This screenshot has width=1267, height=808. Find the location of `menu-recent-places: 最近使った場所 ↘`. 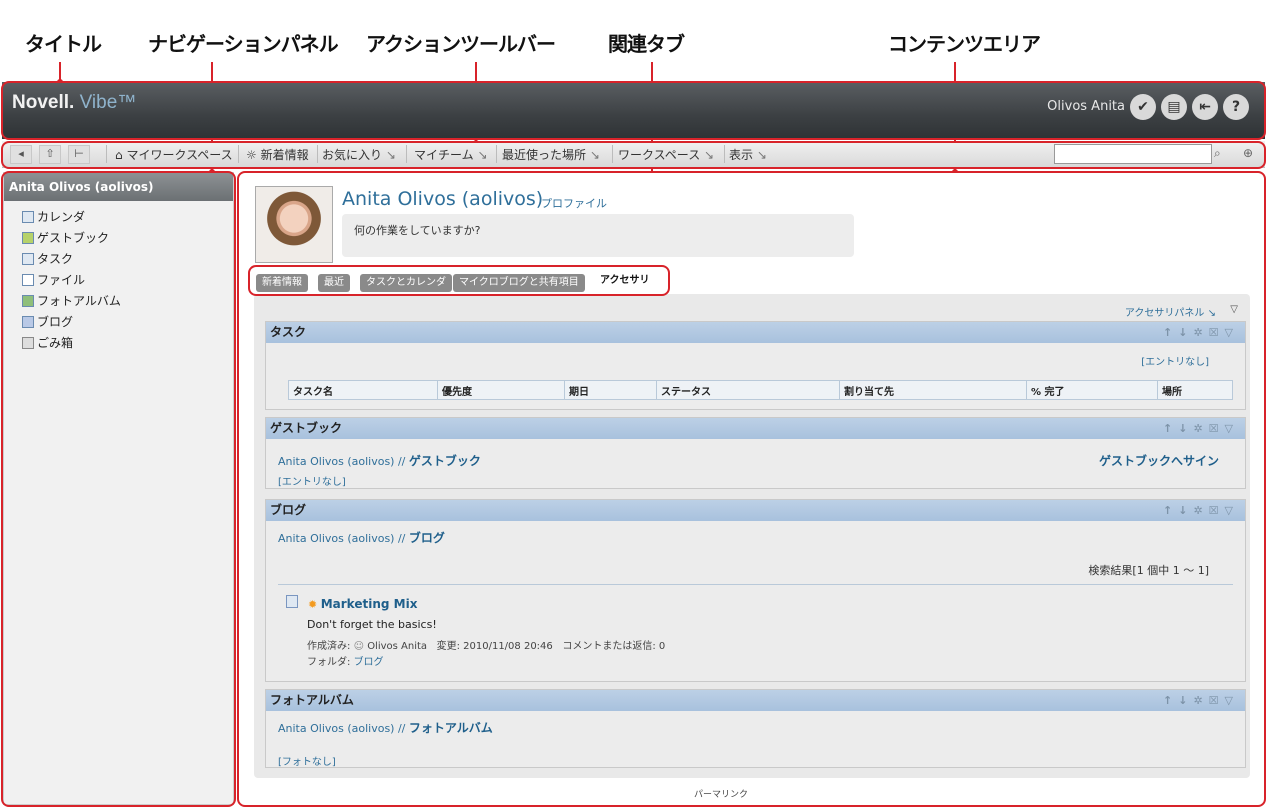

menu-recent-places: 最近使った場所 ↘ is located at coordinates (551, 154).